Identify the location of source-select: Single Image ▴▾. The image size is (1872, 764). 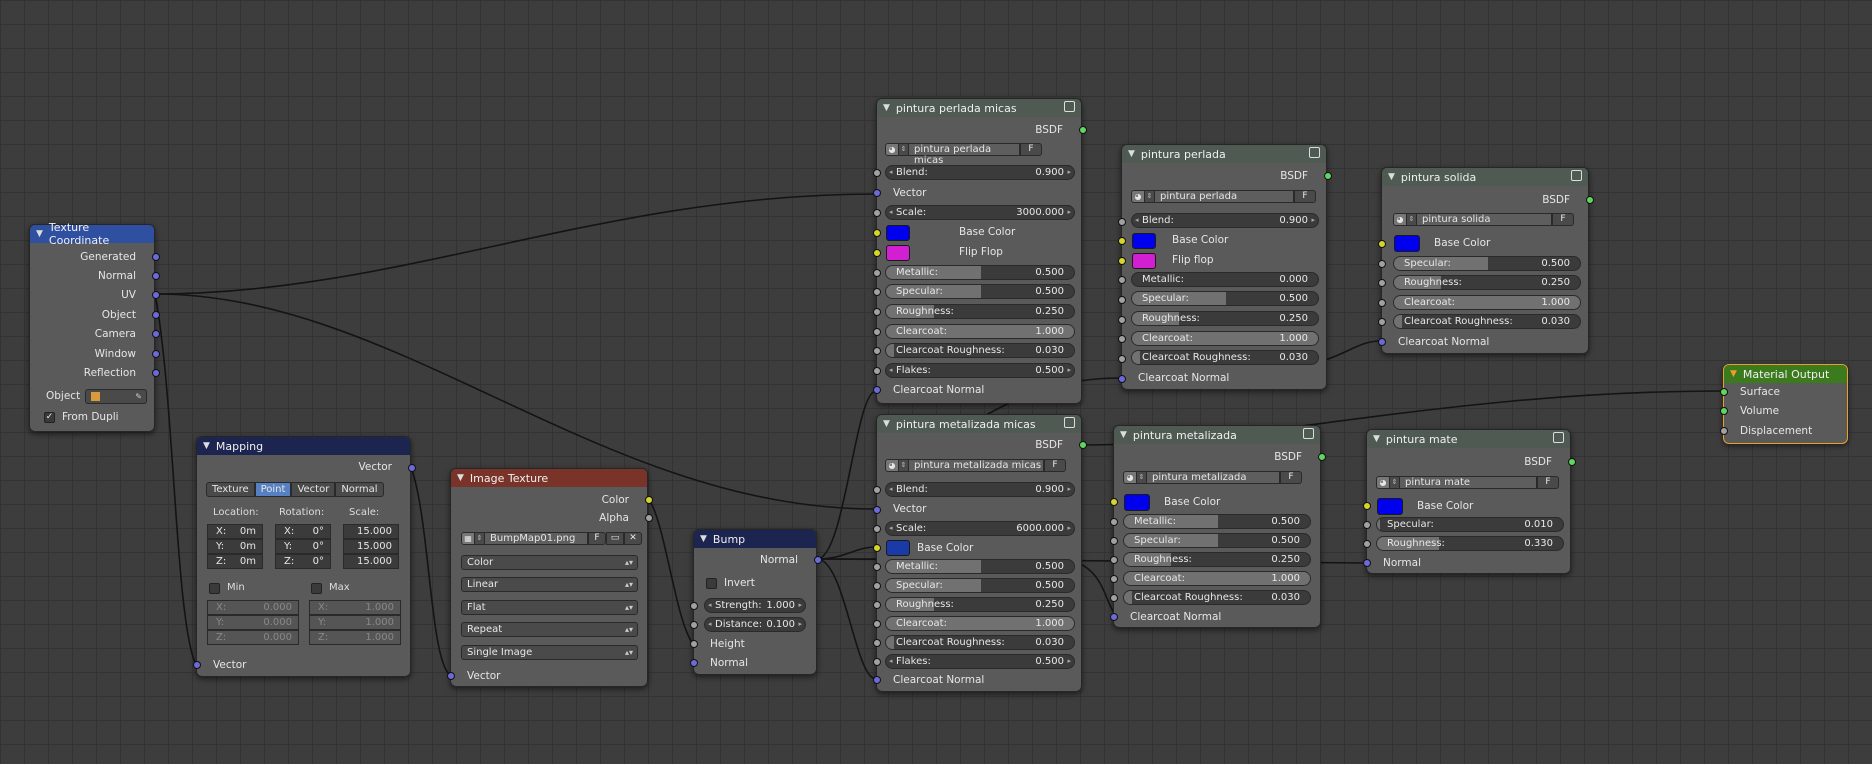
(549, 652).